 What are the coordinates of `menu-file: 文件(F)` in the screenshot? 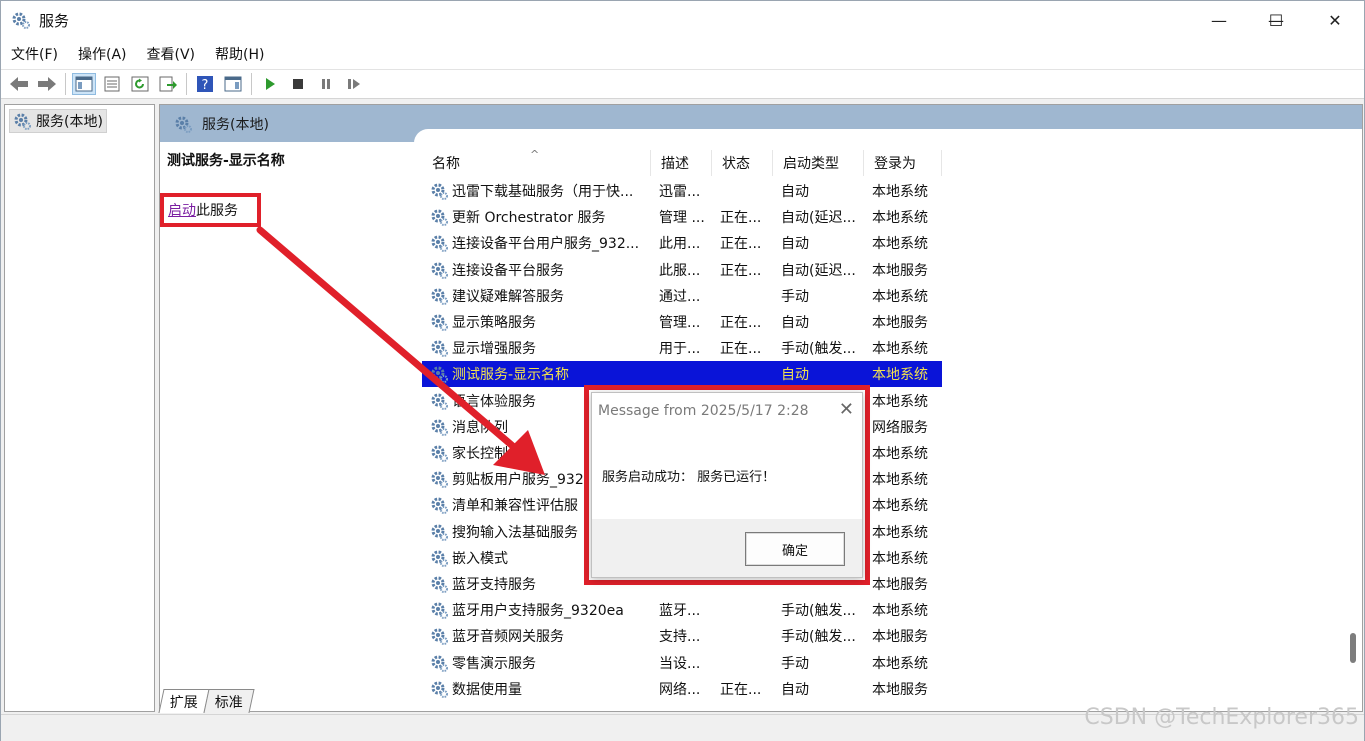 It's located at (34, 54).